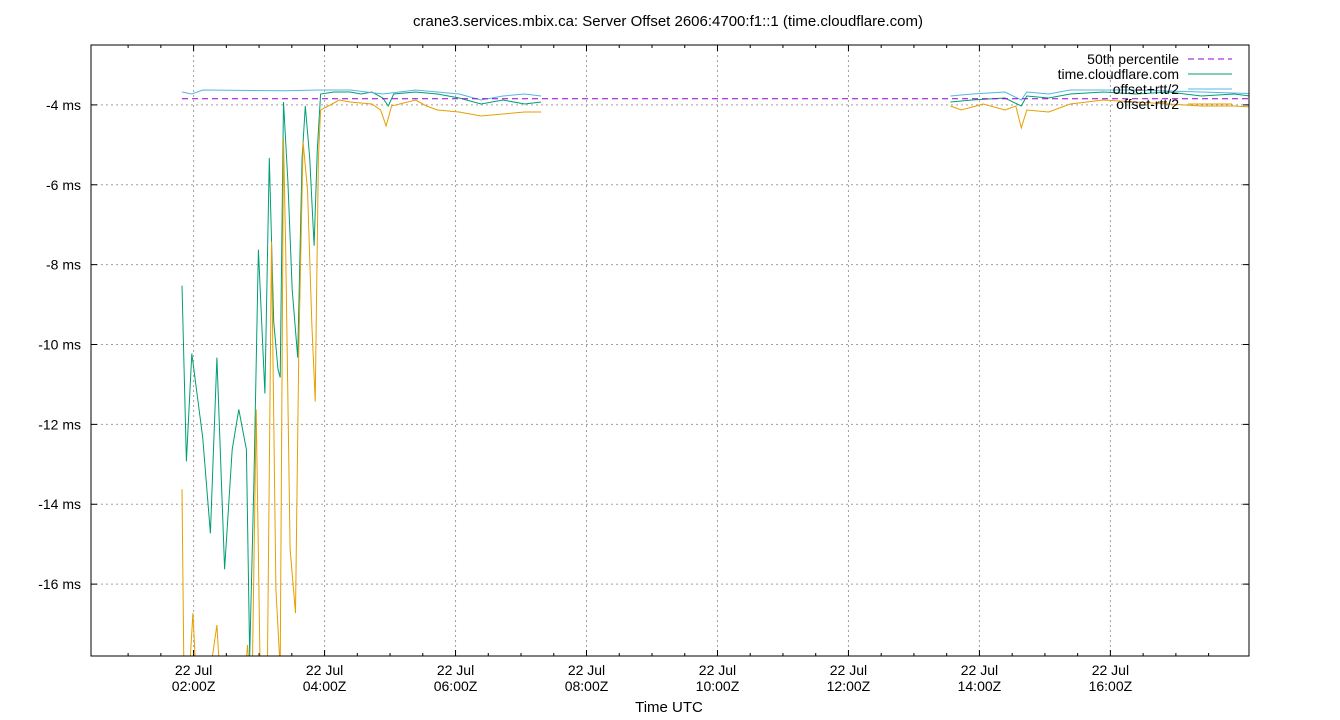 The height and width of the screenshot is (720, 1340). Describe the element at coordinates (194, 686) in the screenshot. I see `x-tick-label-time: 02:00Z` at that location.